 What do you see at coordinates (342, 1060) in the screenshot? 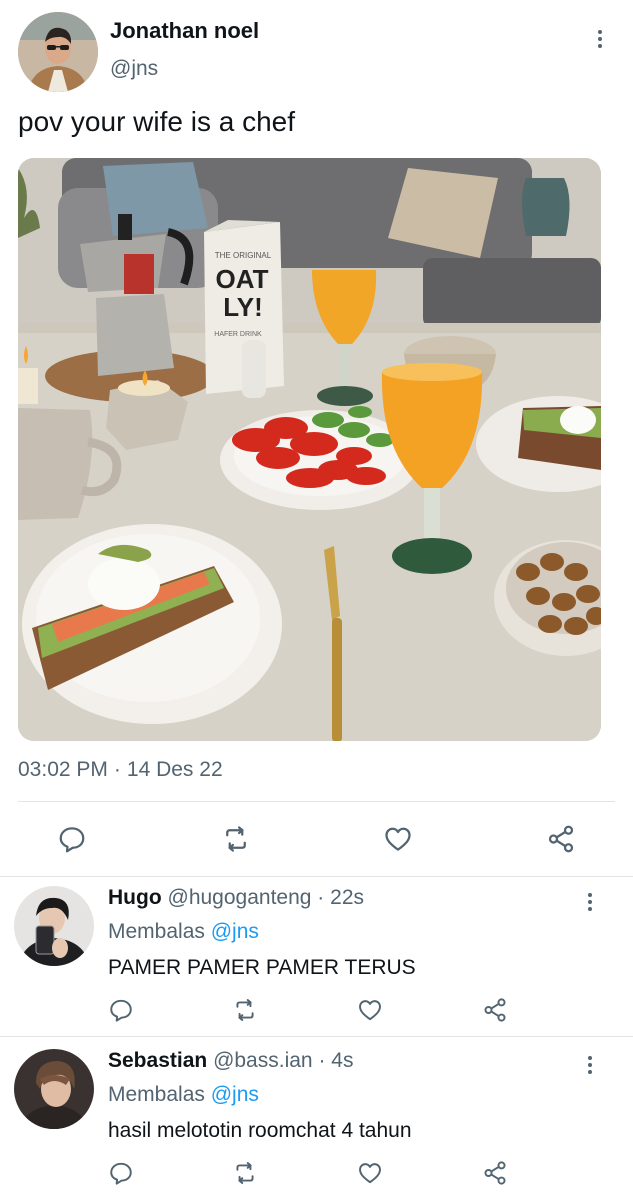
I see `reply-time: 4s` at bounding box center [342, 1060].